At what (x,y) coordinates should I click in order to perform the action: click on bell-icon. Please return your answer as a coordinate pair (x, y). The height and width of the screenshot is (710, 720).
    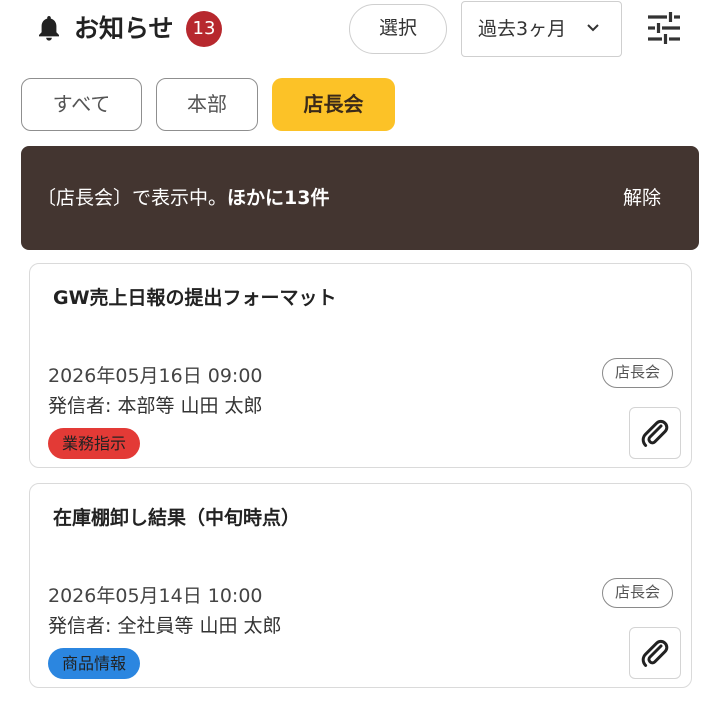
    Looking at the image, I should click on (49, 28).